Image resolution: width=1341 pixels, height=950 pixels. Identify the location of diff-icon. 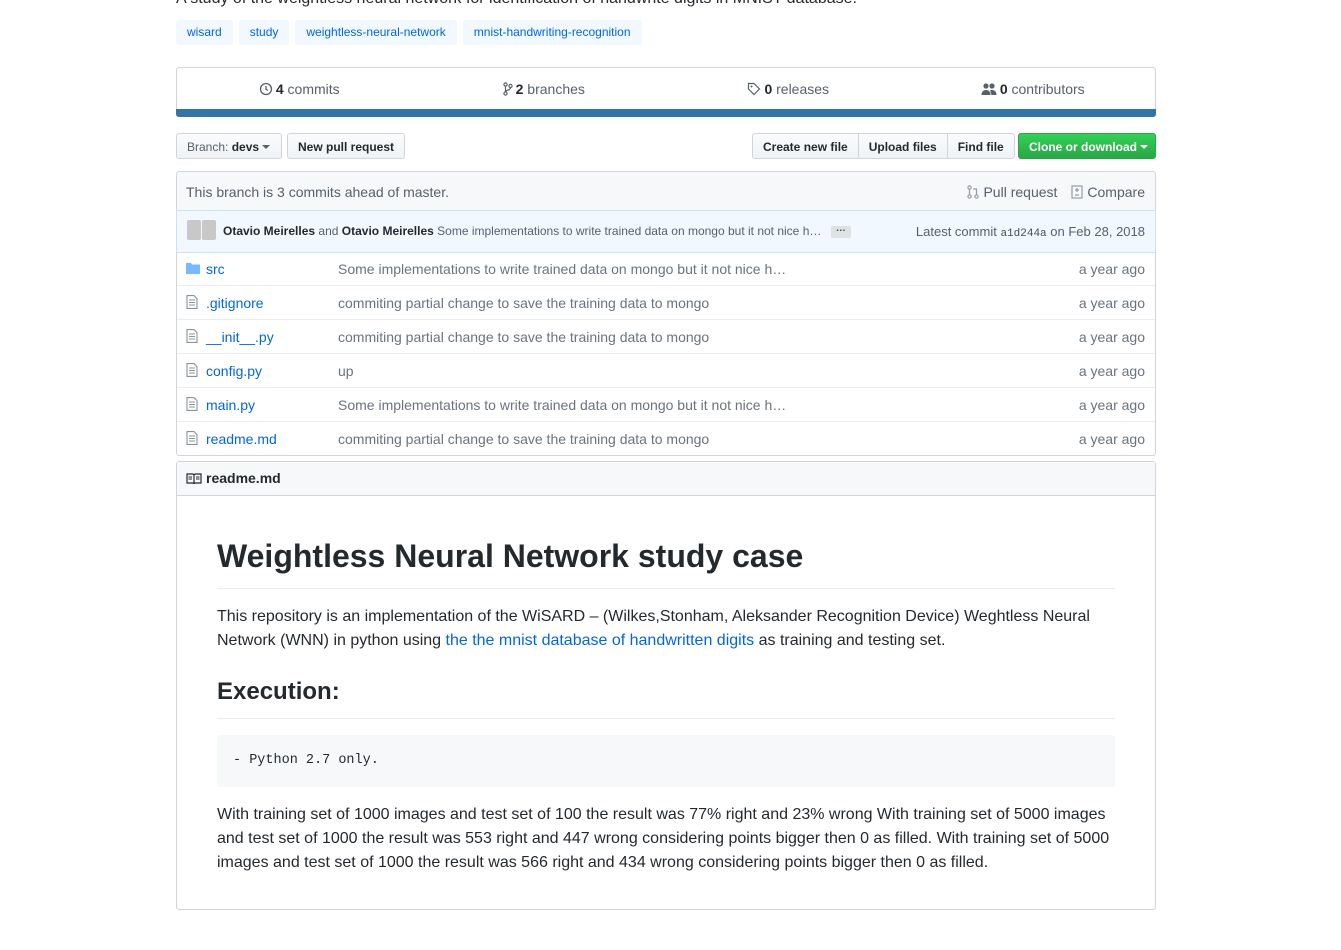
(1077, 192).